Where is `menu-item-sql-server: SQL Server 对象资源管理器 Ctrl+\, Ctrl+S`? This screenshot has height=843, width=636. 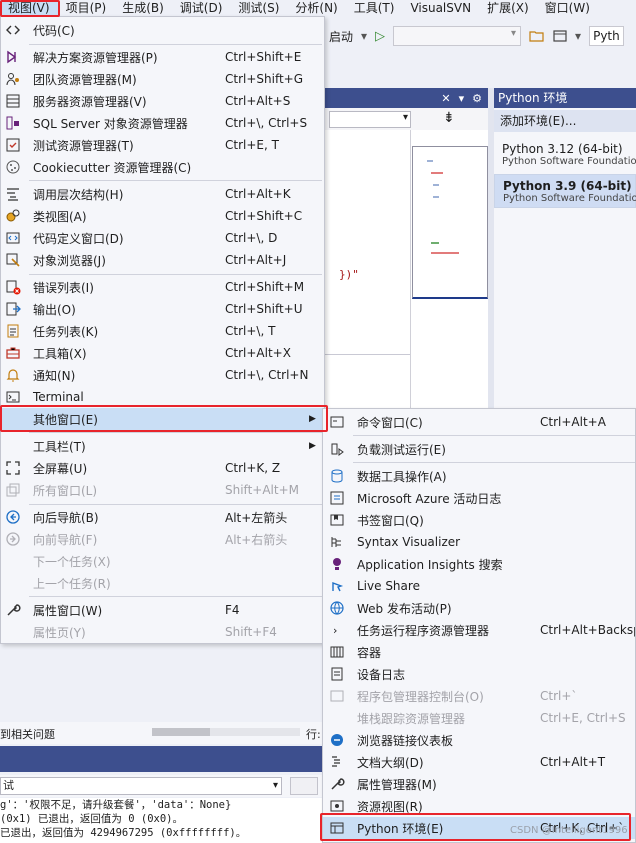
menu-item-sql-server: SQL Server 对象资源管理器 Ctrl+\, Ctrl+S is located at coordinates (162, 123).